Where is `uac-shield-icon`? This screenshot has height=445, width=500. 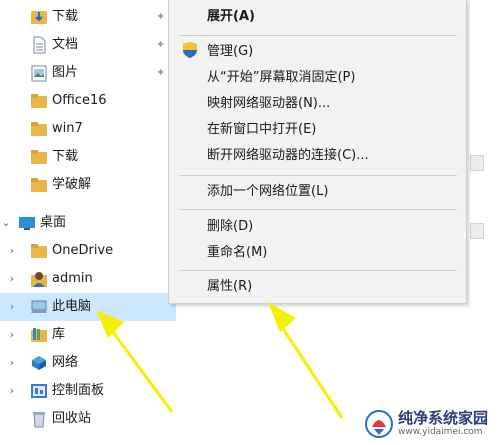 uac-shield-icon is located at coordinates (190, 50).